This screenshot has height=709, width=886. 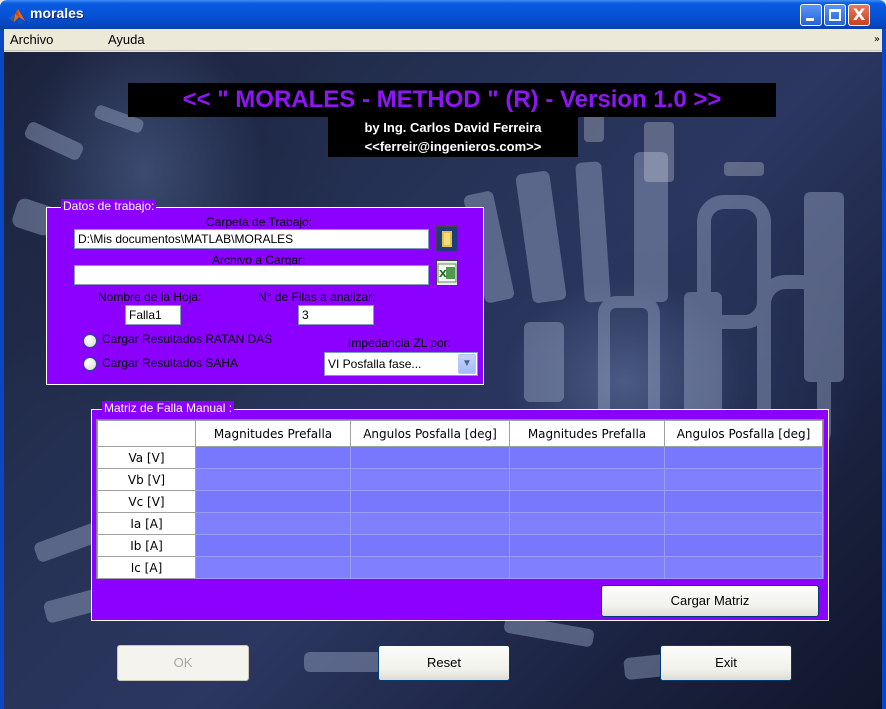 What do you see at coordinates (90, 341) in the screenshot?
I see `radio-ratan` at bounding box center [90, 341].